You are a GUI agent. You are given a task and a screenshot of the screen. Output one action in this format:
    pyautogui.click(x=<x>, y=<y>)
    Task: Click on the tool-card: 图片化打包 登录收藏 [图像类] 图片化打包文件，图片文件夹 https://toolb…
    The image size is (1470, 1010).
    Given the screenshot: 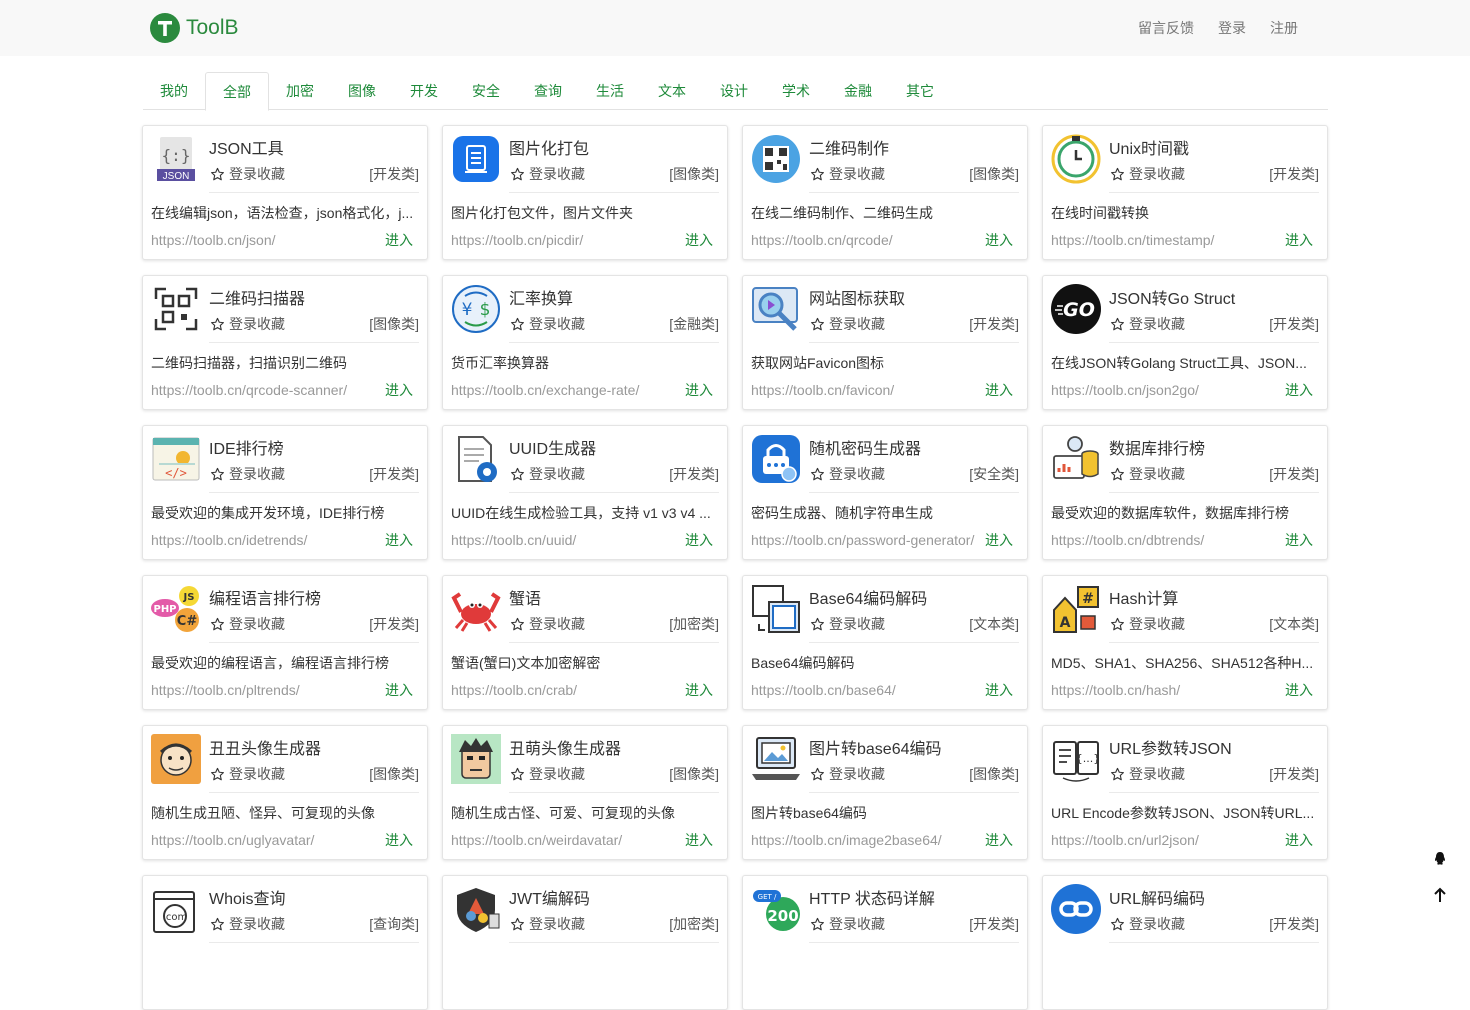 What is the action you would take?
    pyautogui.click(x=585, y=192)
    